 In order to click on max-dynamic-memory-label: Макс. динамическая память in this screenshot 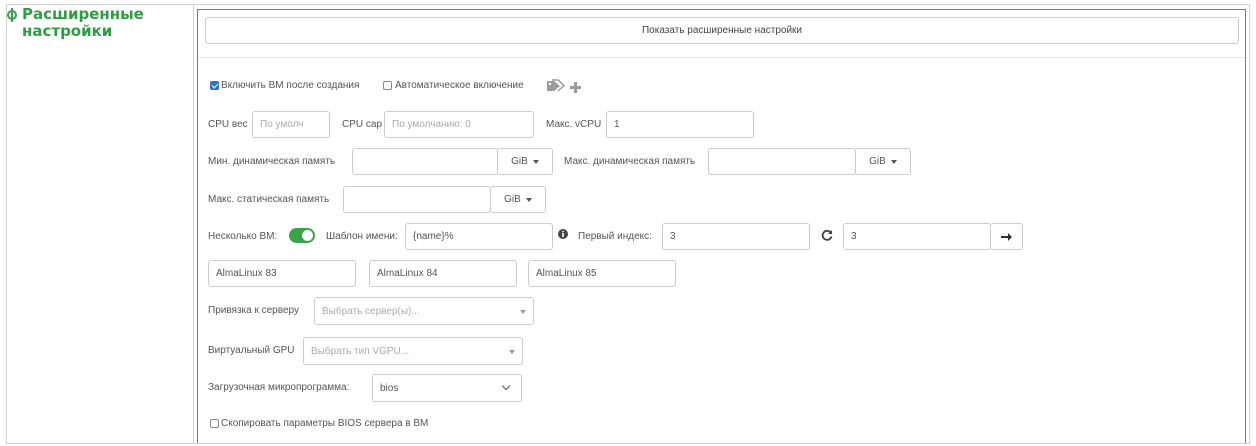, I will do `click(630, 161)`.